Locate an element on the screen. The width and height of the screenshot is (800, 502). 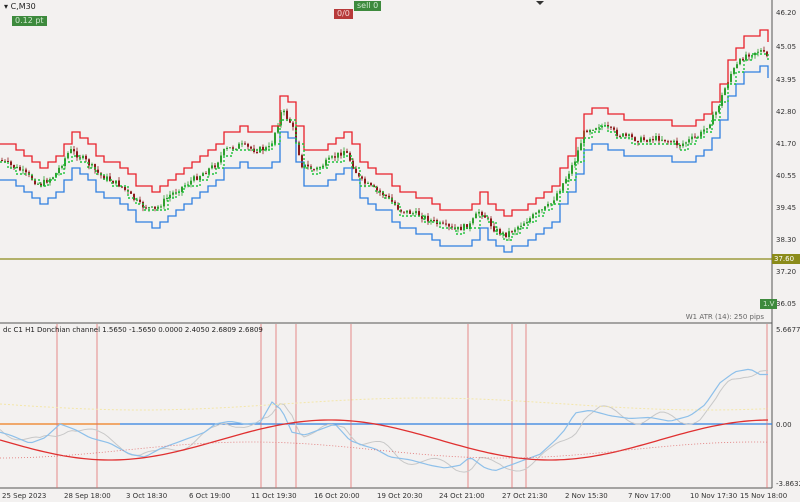
time-tick: 6 Oct 19:00 is located at coordinates (209, 496).